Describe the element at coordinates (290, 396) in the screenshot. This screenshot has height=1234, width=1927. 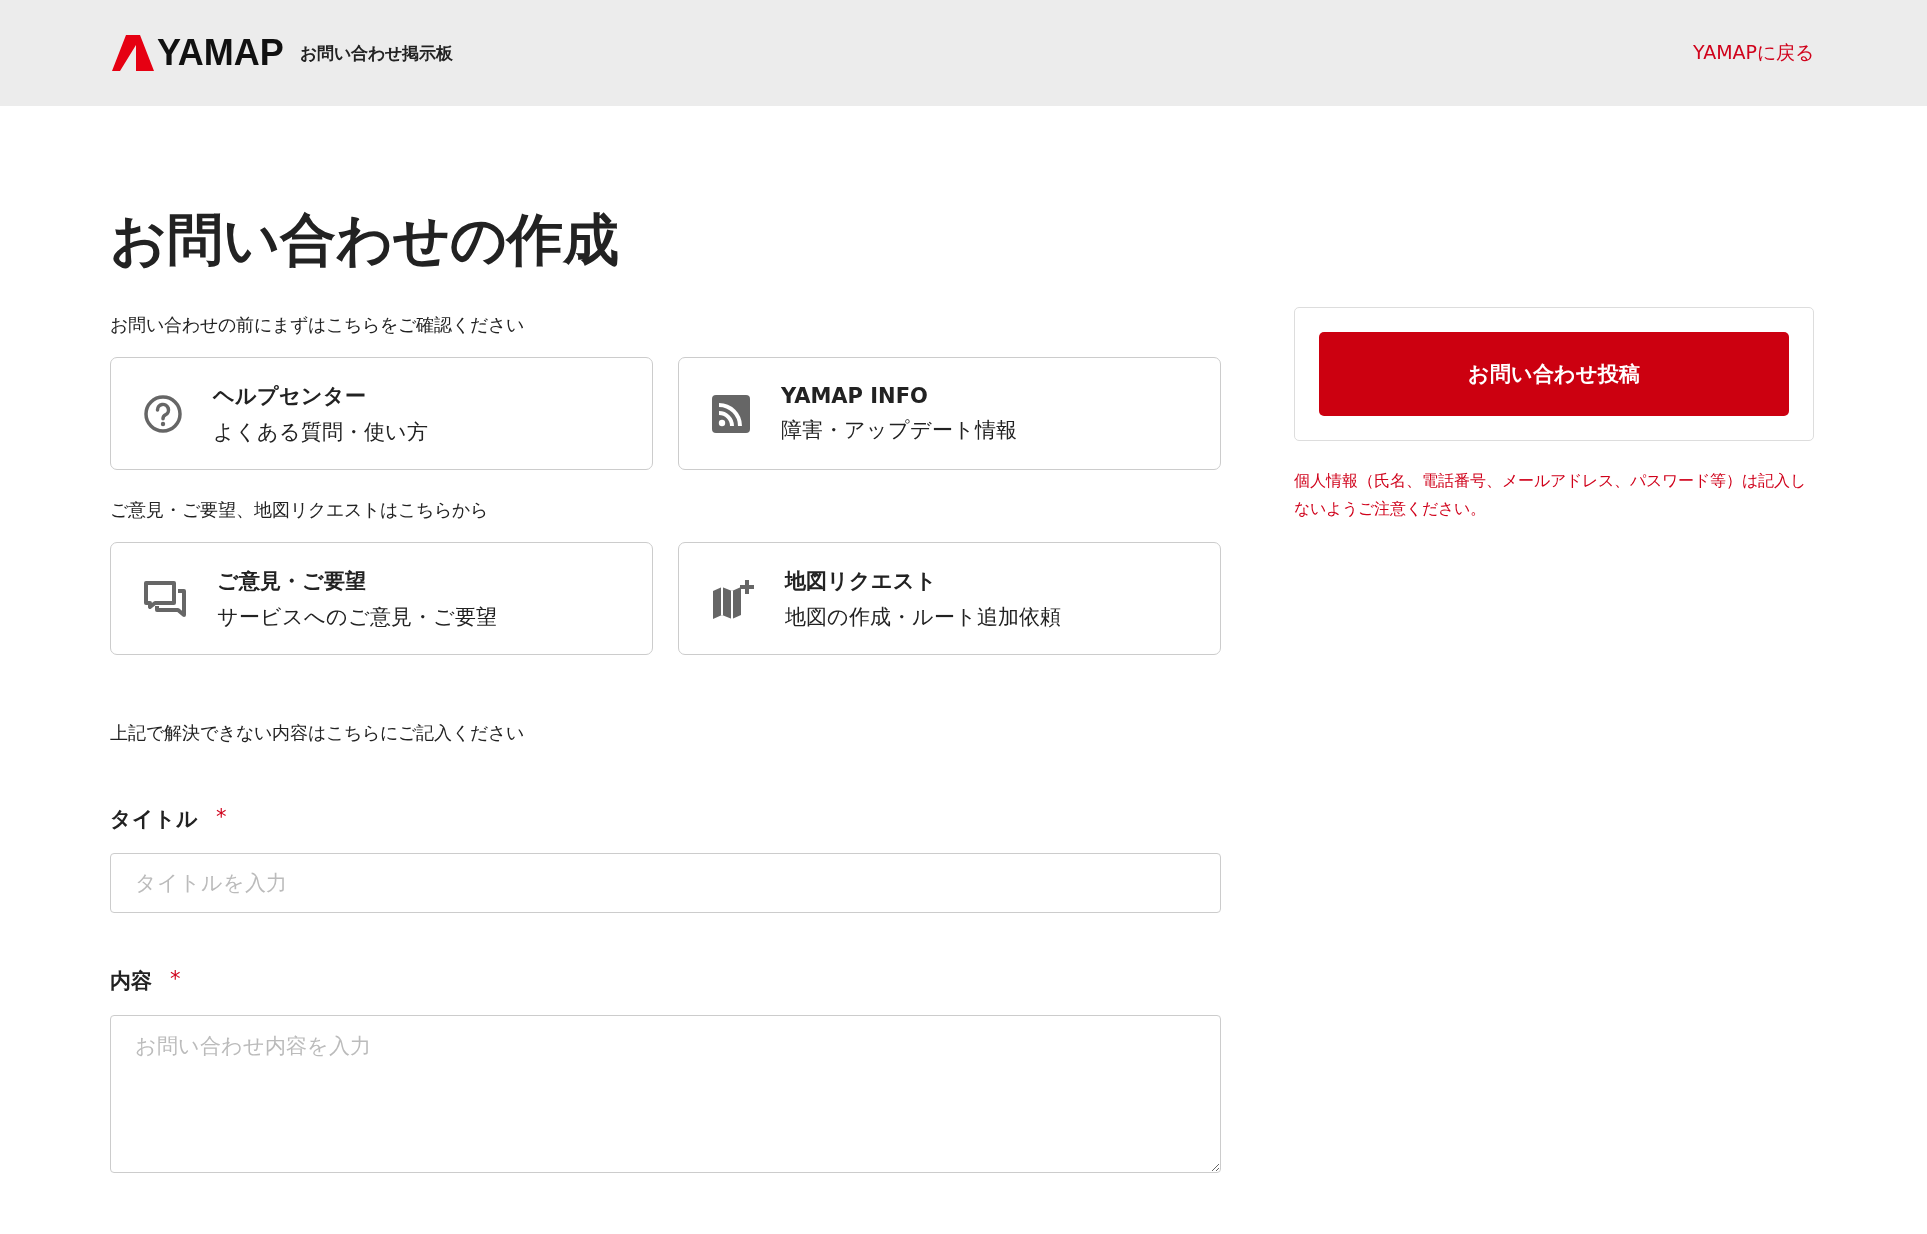
I see `card-title: ヘルプセンター` at that location.